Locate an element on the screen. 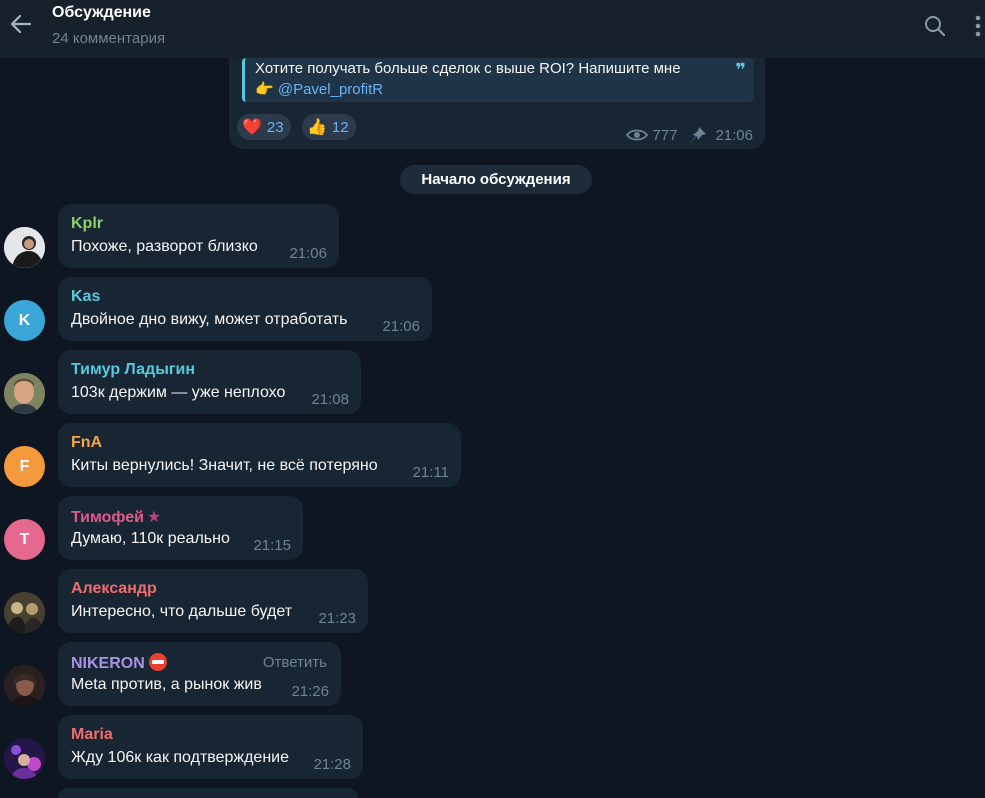 Image resolution: width=985 pixels, height=798 pixels. reaction-thumbs-up: 👍 12 is located at coordinates (329, 127).